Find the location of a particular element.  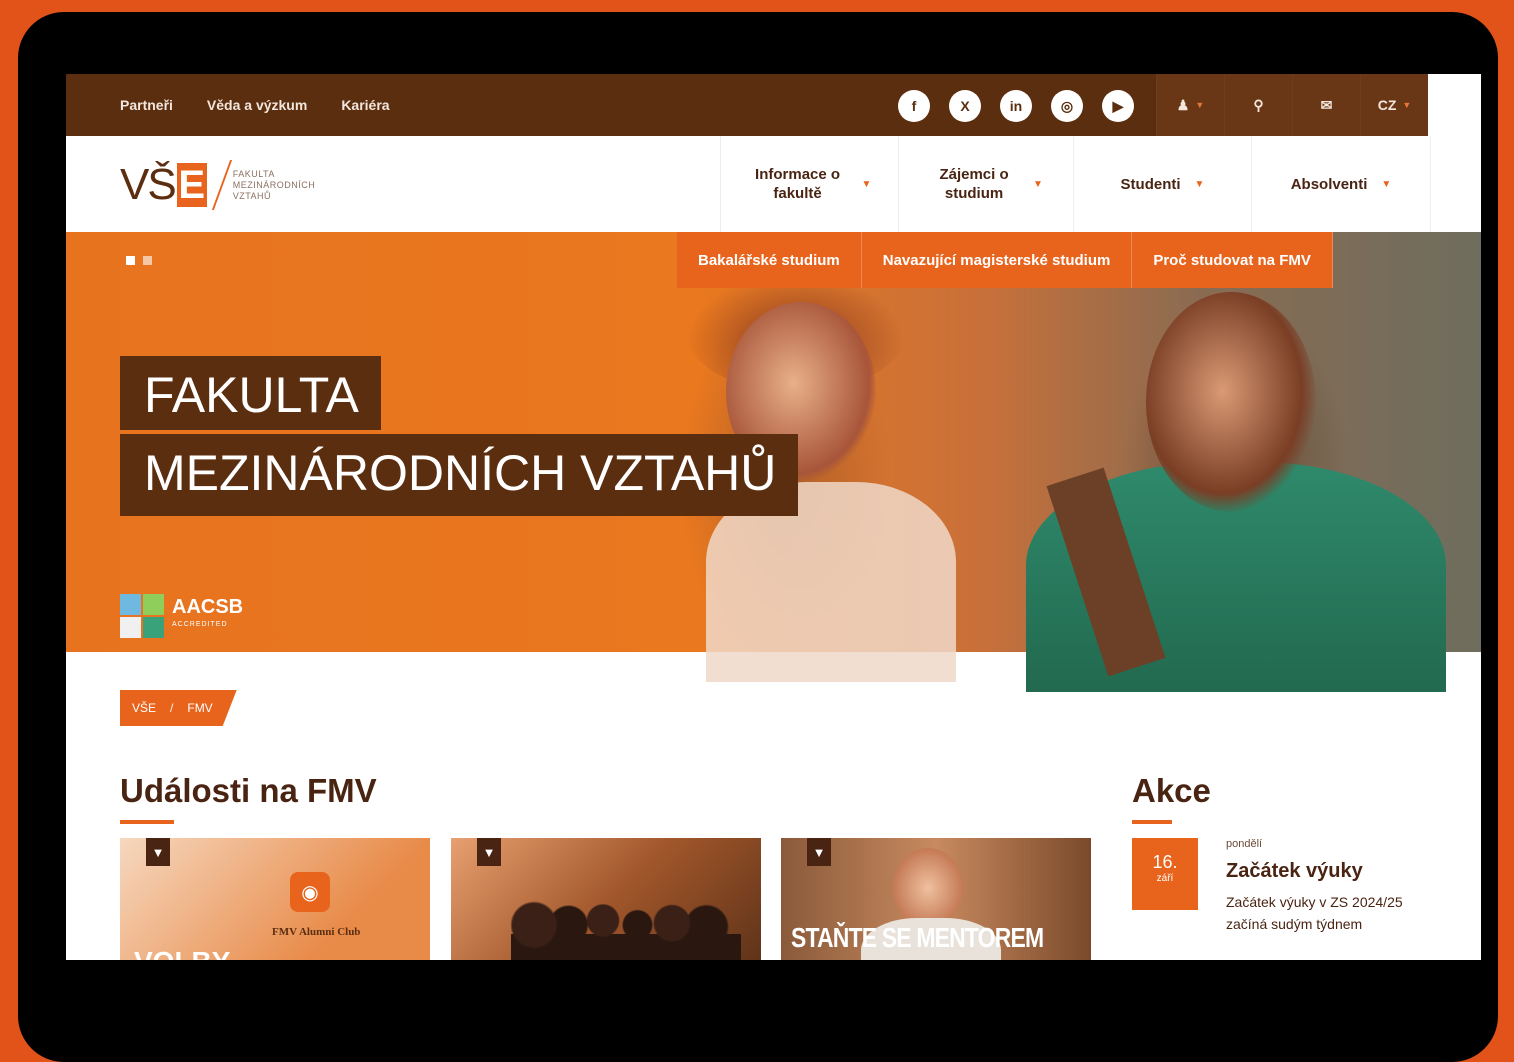

instagram-icon: ◎ is located at coordinates (1067, 106).